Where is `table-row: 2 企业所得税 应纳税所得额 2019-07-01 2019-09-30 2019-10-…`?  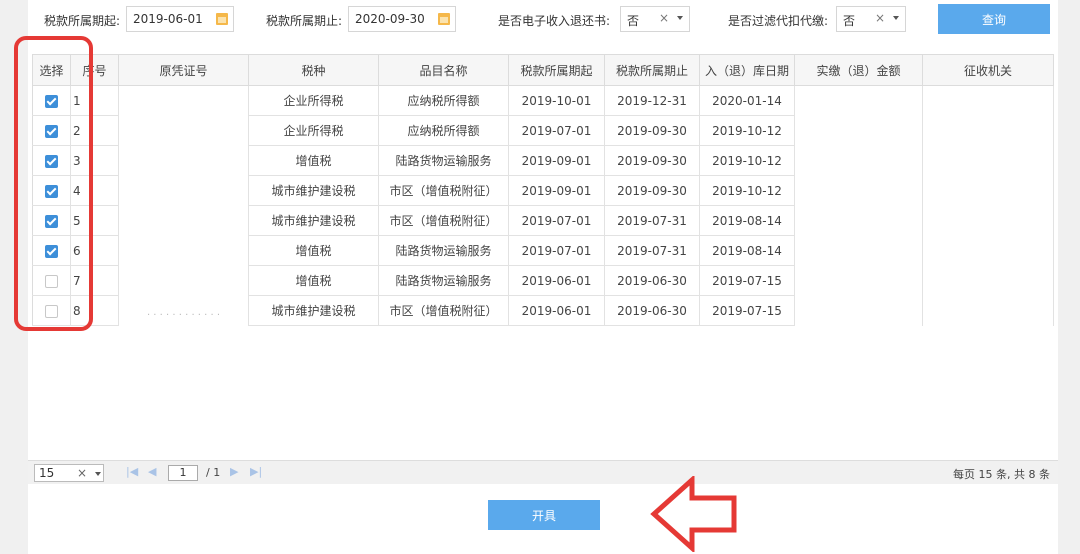 table-row: 2 企业所得税 应纳税所得额 2019-07-01 2019-09-30 2019-10-… is located at coordinates (543, 130).